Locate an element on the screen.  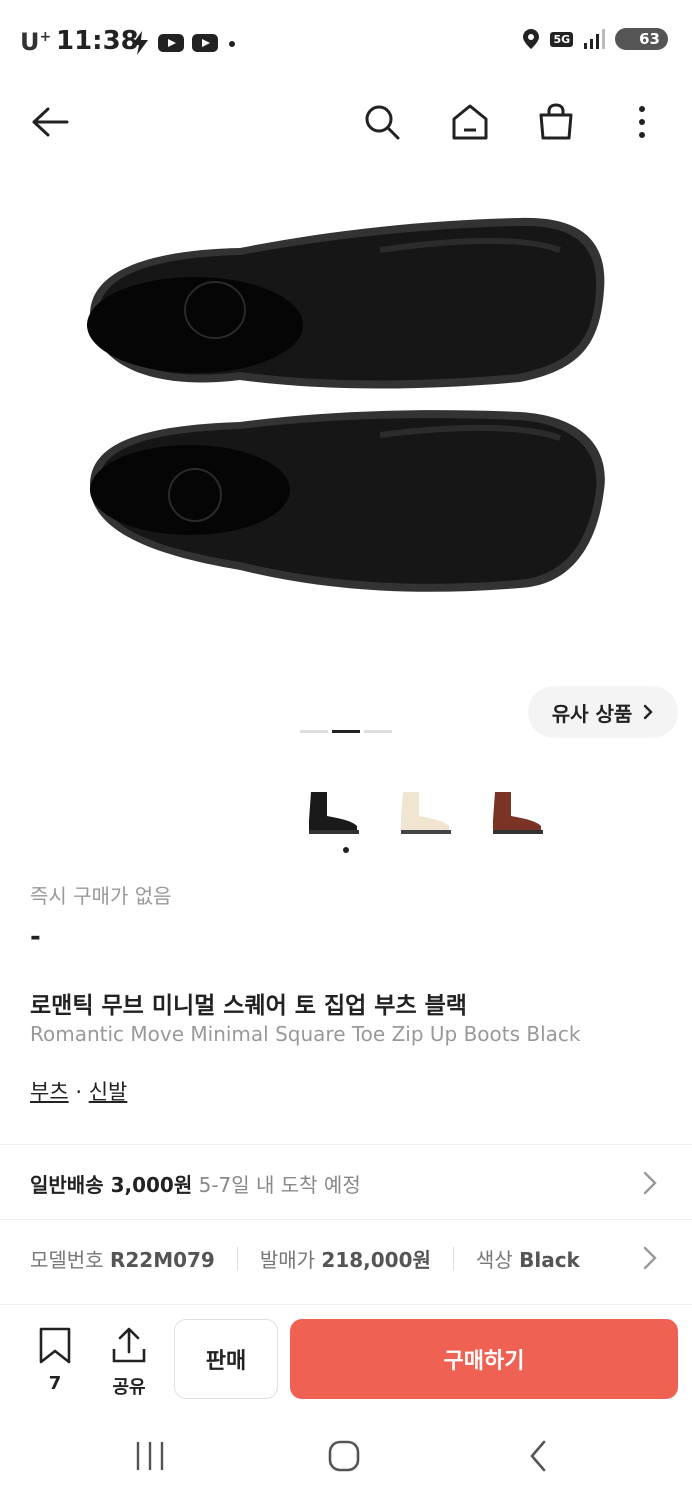
more-vertical-icon is located at coordinates (642, 122).